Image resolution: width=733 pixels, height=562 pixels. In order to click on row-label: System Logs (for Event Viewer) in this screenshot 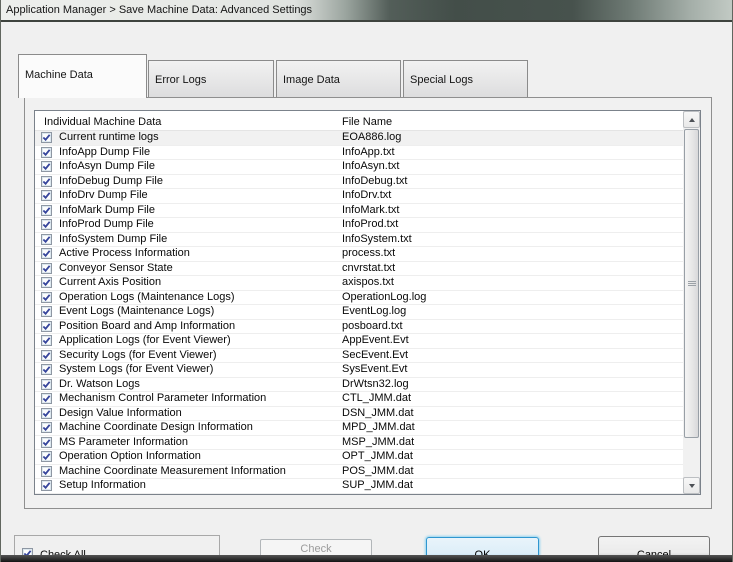, I will do `click(136, 369)`.